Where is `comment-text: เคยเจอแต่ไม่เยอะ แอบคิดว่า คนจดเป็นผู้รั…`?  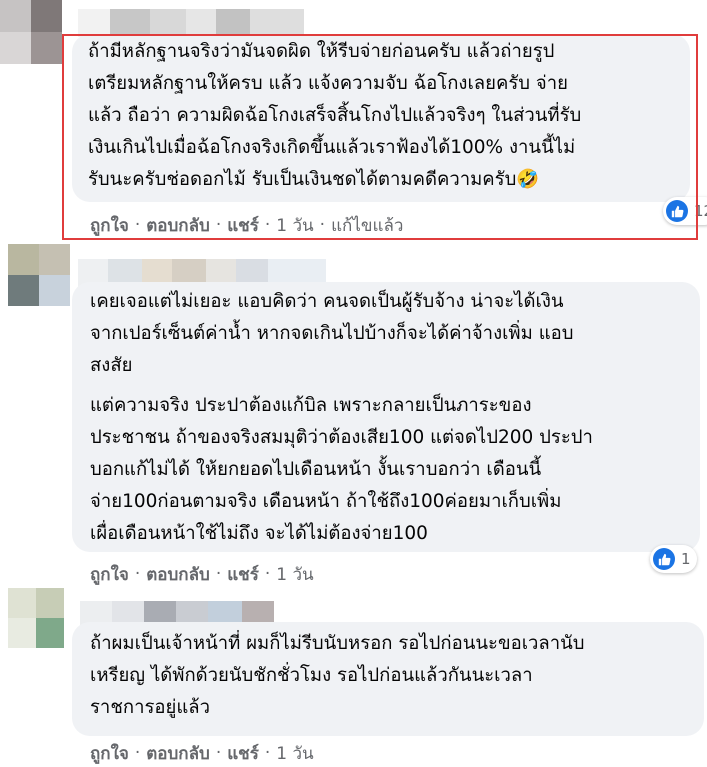
comment-text: เคยเจอแต่ไม่เยอะ แอบคิดว่า คนจดเป็นผู้รั… is located at coordinates (332, 333).